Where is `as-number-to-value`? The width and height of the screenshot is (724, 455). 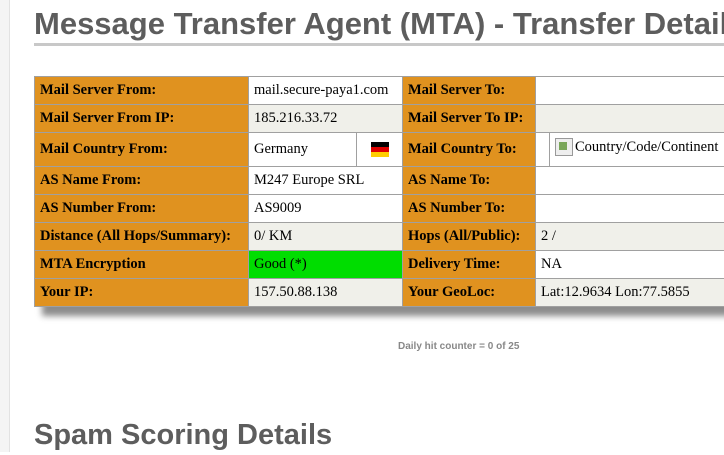 as-number-to-value is located at coordinates (630, 209).